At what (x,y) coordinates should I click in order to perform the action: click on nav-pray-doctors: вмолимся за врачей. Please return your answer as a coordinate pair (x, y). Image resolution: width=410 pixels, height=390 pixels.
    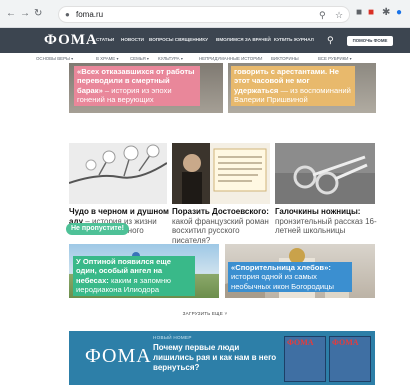
    Looking at the image, I should click on (243, 39).